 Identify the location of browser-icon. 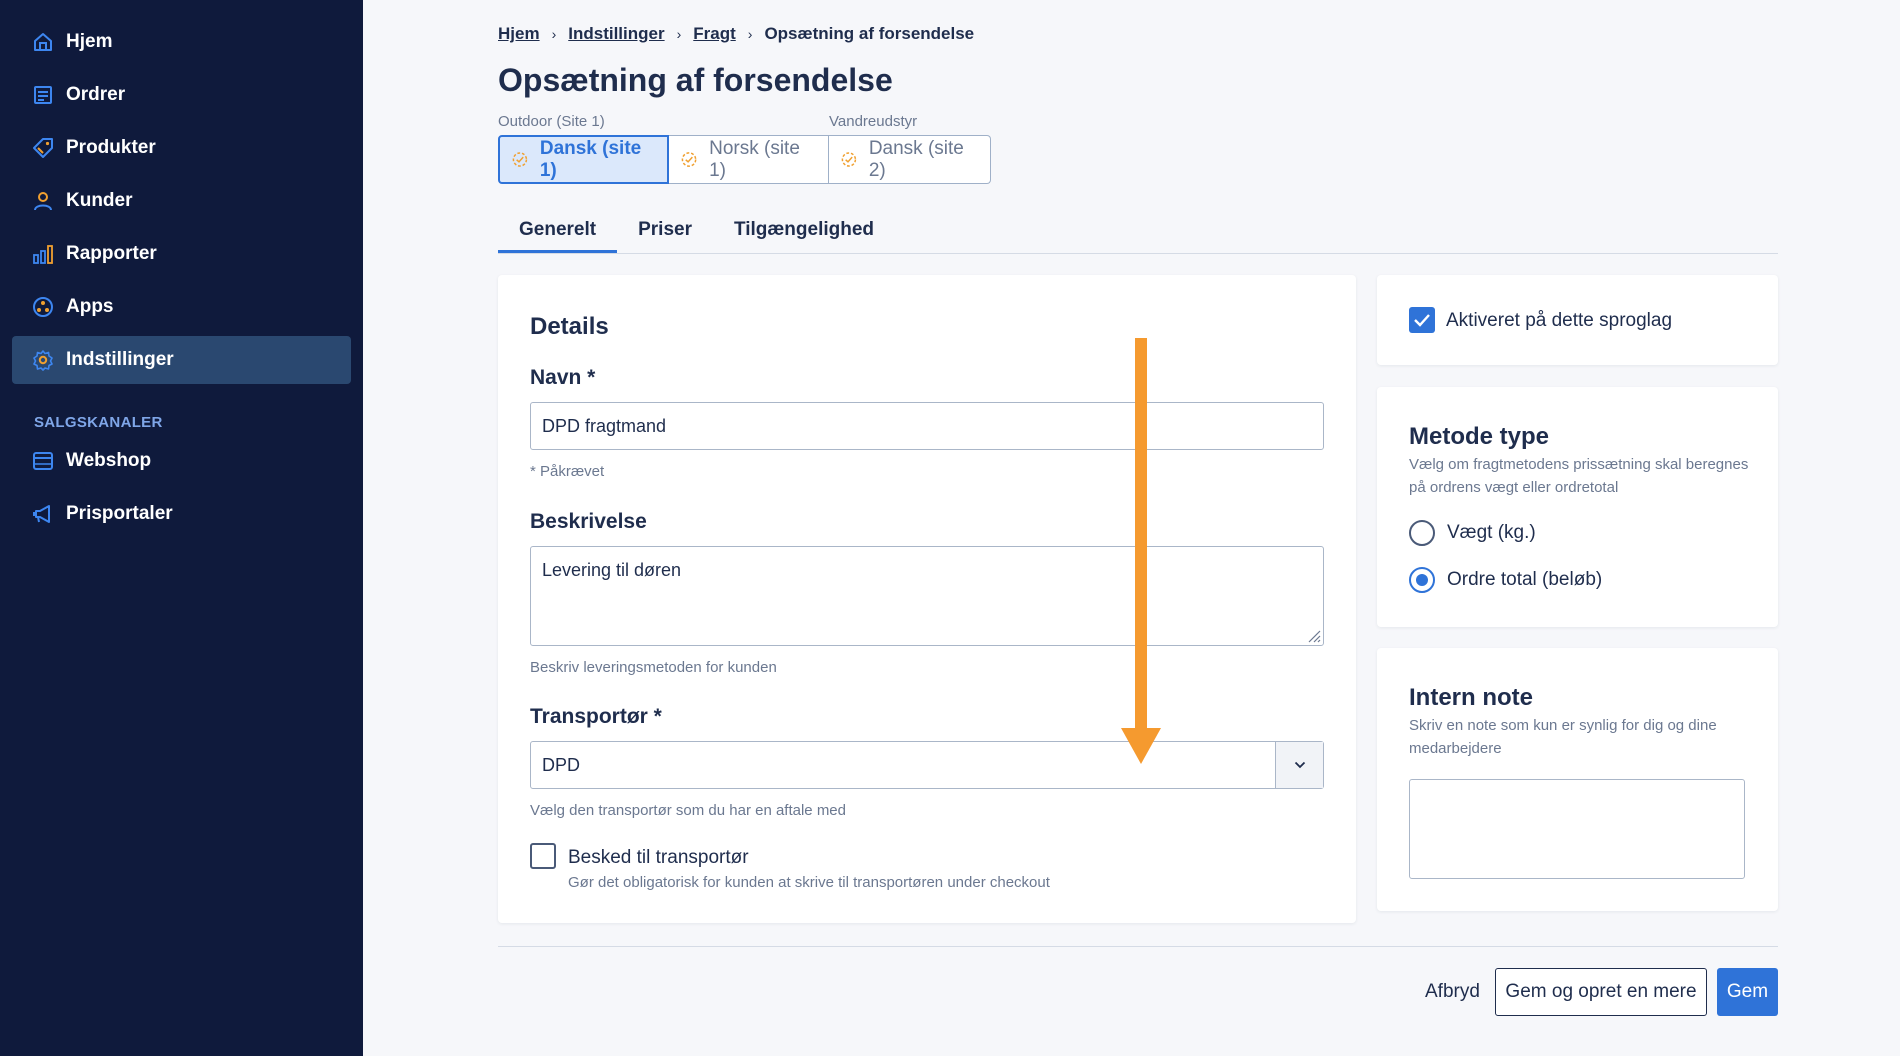
(43, 461).